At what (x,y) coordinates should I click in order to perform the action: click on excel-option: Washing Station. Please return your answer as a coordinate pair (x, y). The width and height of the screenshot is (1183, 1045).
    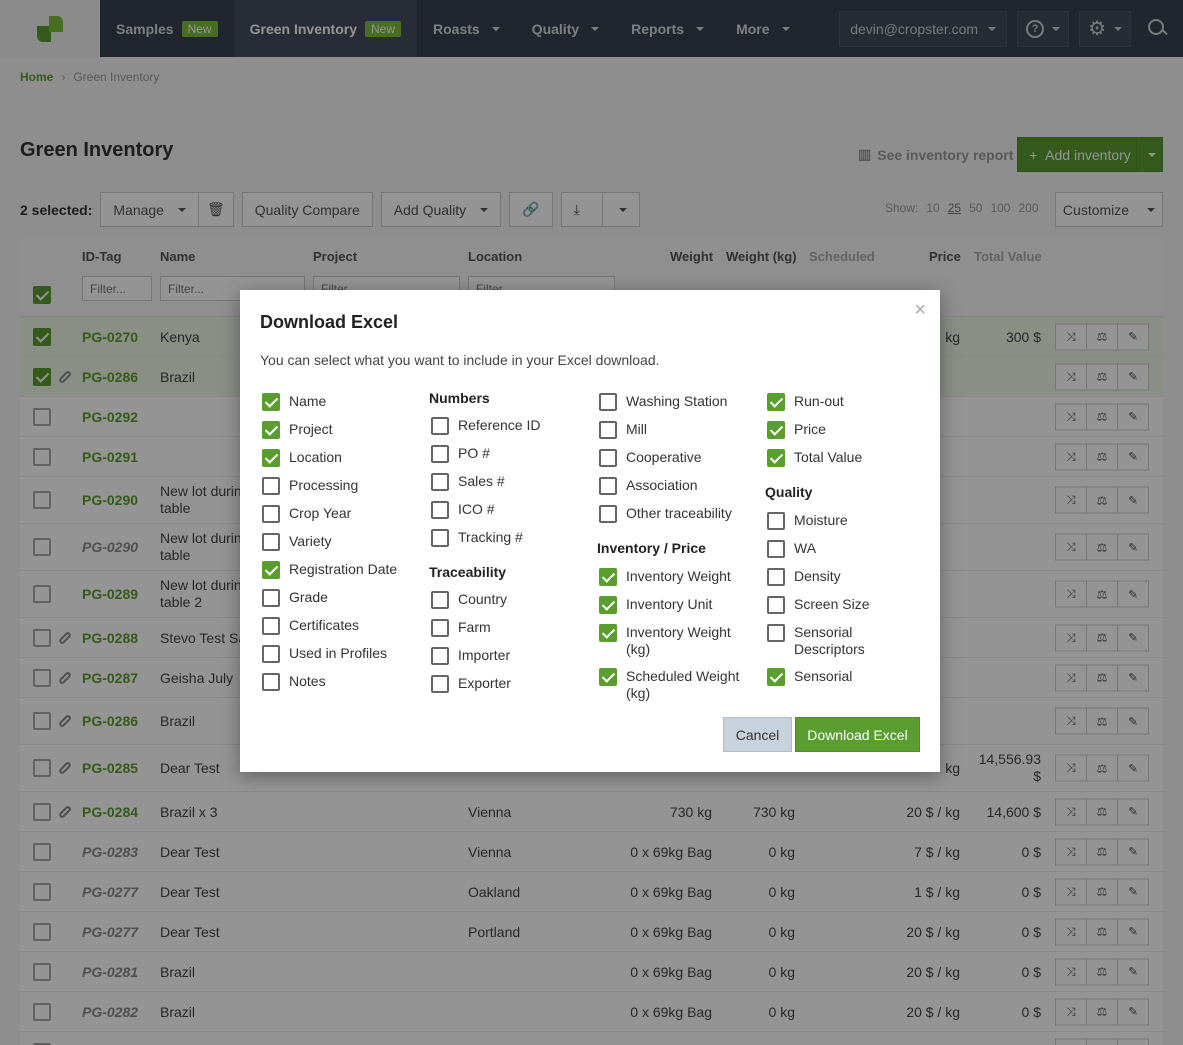
    Looking at the image, I should click on (663, 402).